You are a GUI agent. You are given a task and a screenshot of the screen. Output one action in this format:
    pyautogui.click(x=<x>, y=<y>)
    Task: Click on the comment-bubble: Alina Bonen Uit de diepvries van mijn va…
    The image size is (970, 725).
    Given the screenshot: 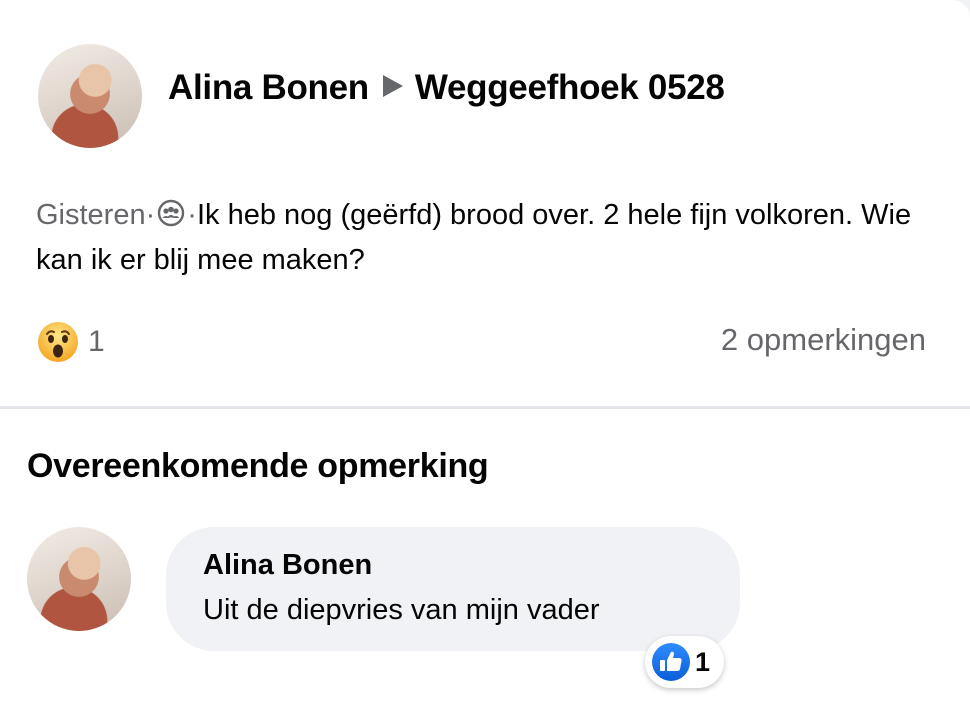 What is the action you would take?
    pyautogui.click(x=453, y=589)
    